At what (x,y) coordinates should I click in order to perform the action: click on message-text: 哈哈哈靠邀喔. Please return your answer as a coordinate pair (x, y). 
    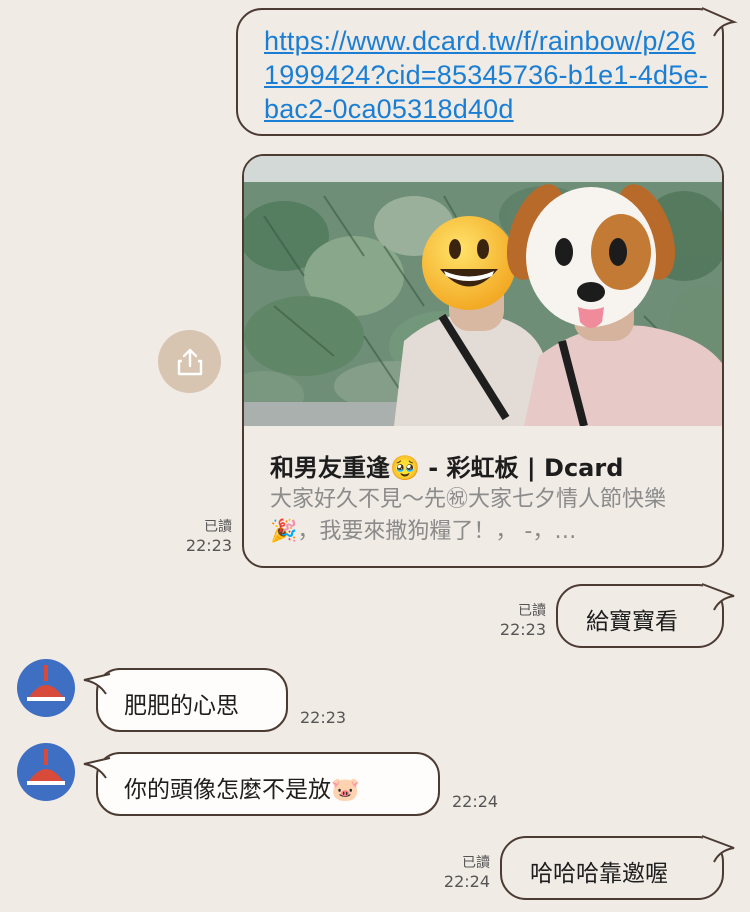
    Looking at the image, I should click on (599, 874).